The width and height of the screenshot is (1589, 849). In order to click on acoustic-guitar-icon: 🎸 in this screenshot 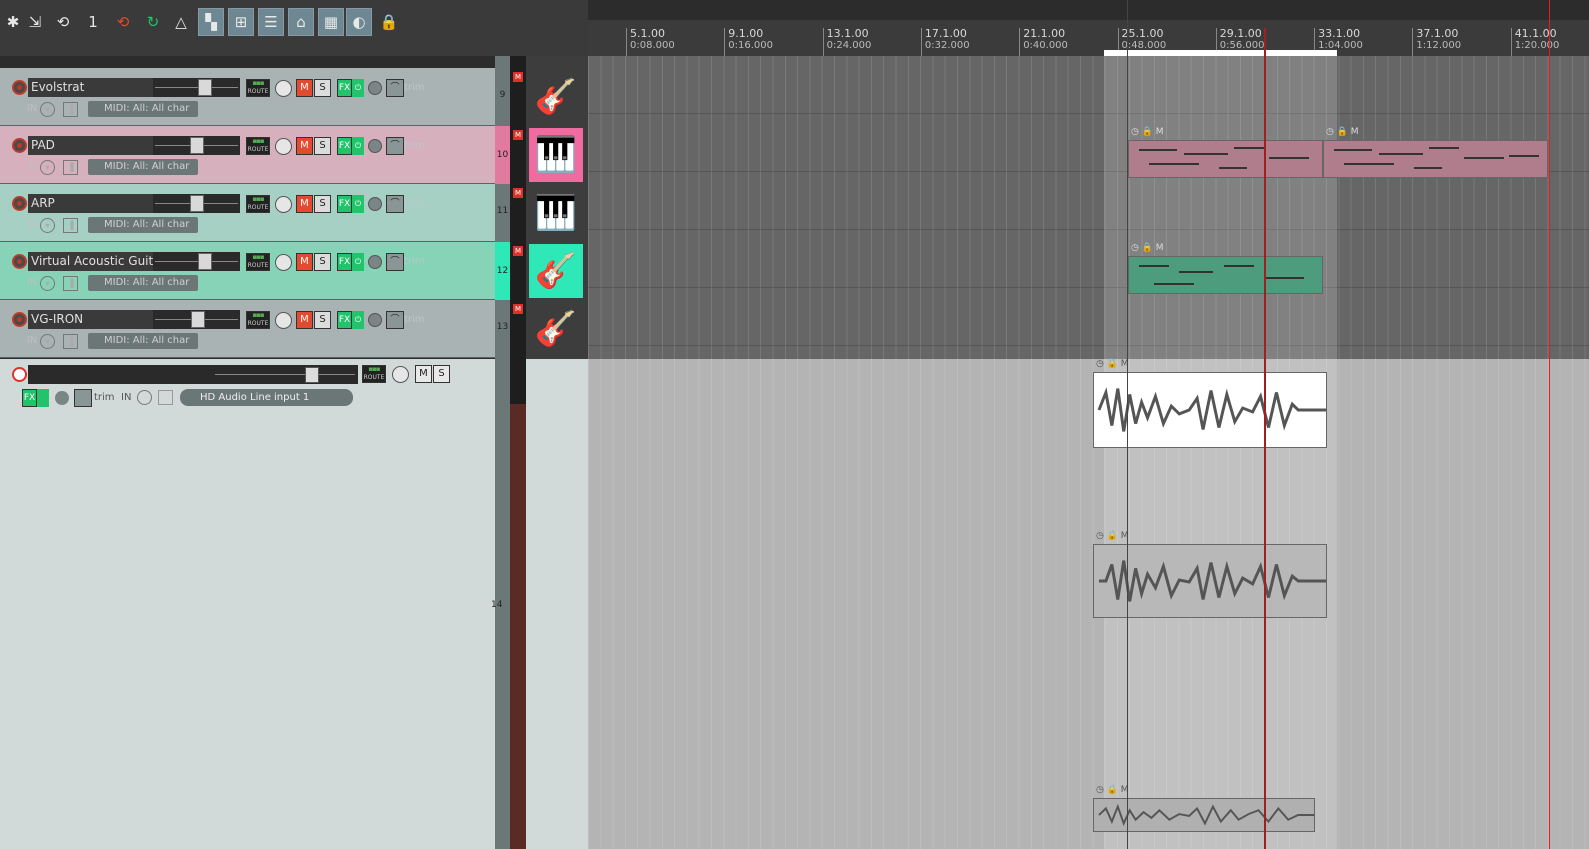, I will do `click(556, 271)`.